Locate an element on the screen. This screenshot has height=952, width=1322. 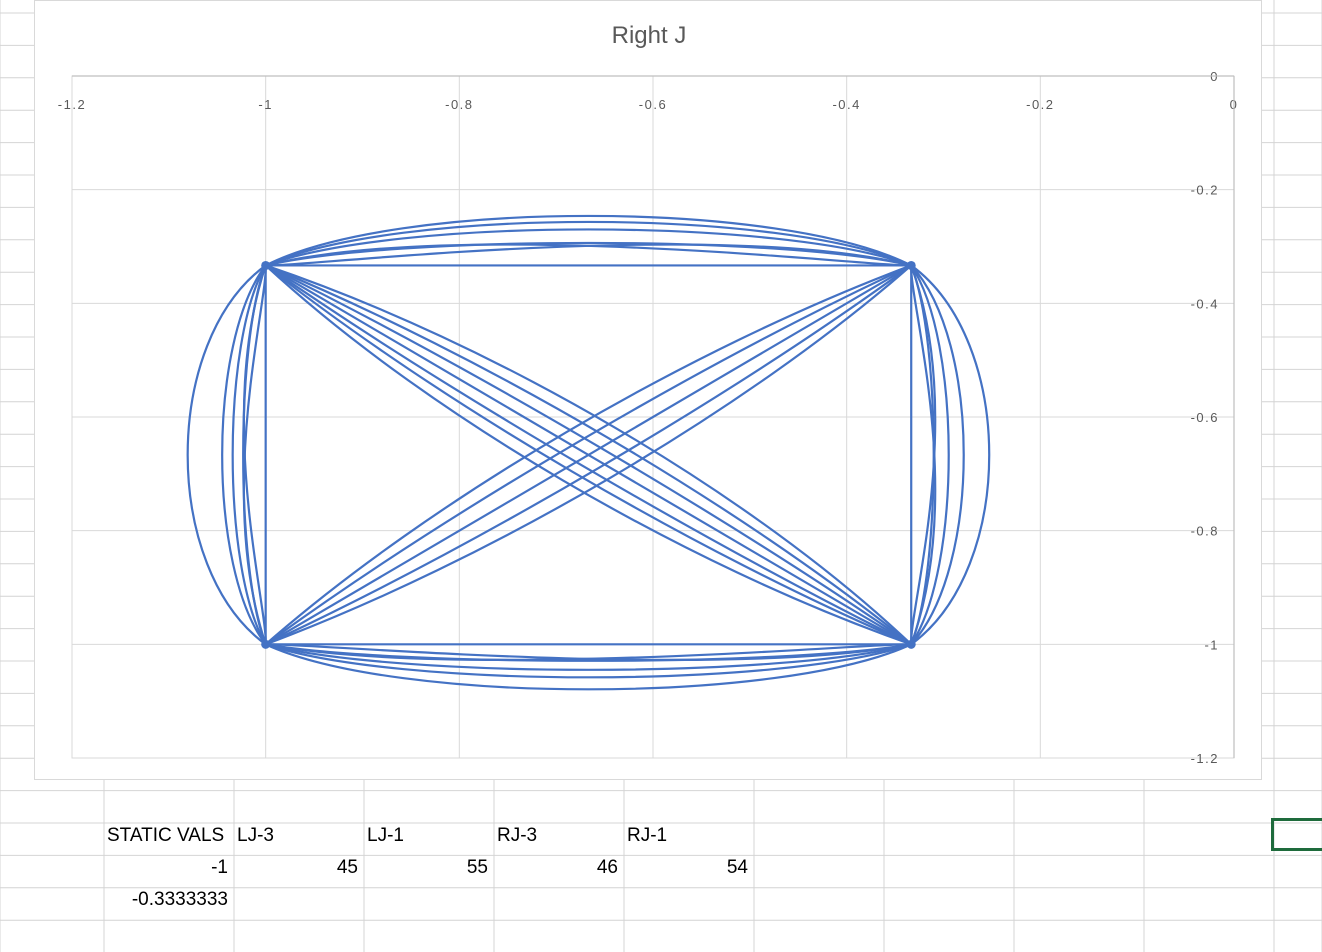
cell: 46 is located at coordinates (556, 868).